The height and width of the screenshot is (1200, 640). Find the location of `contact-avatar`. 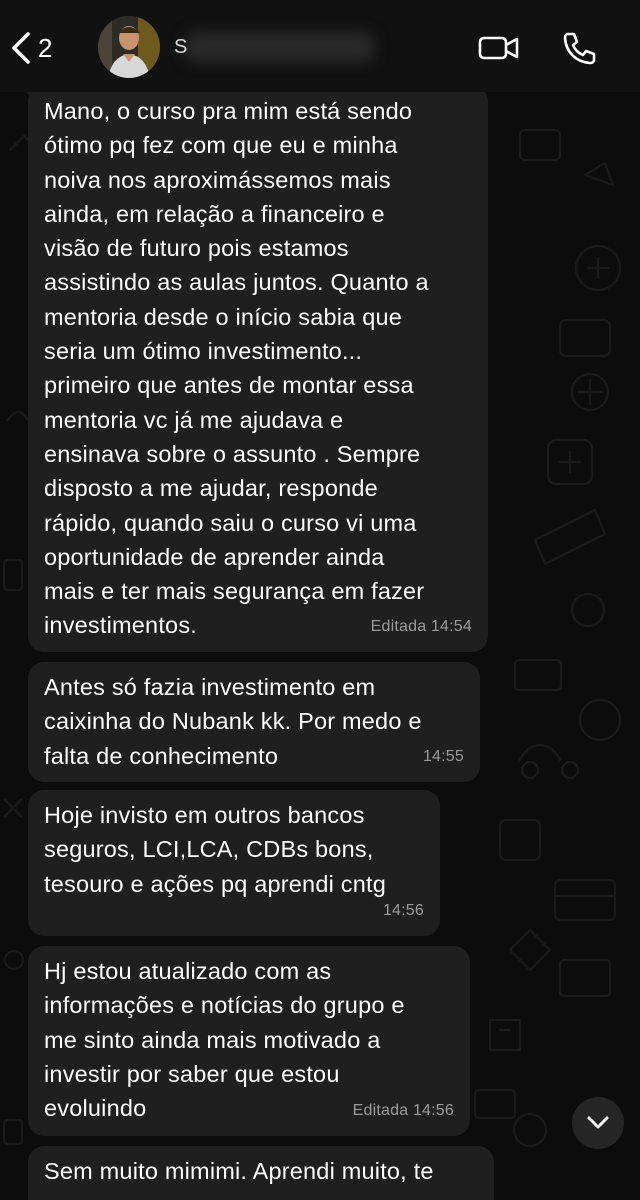

contact-avatar is located at coordinates (129, 47).